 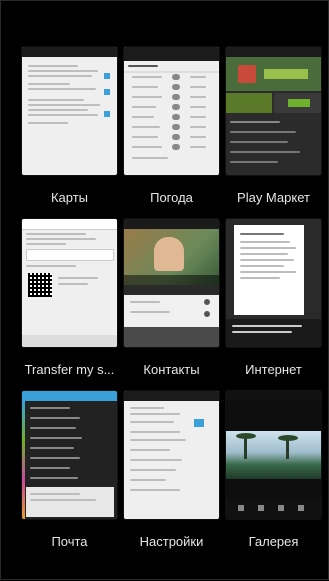 I want to click on app-thumbnail-maps, so click(x=69, y=111).